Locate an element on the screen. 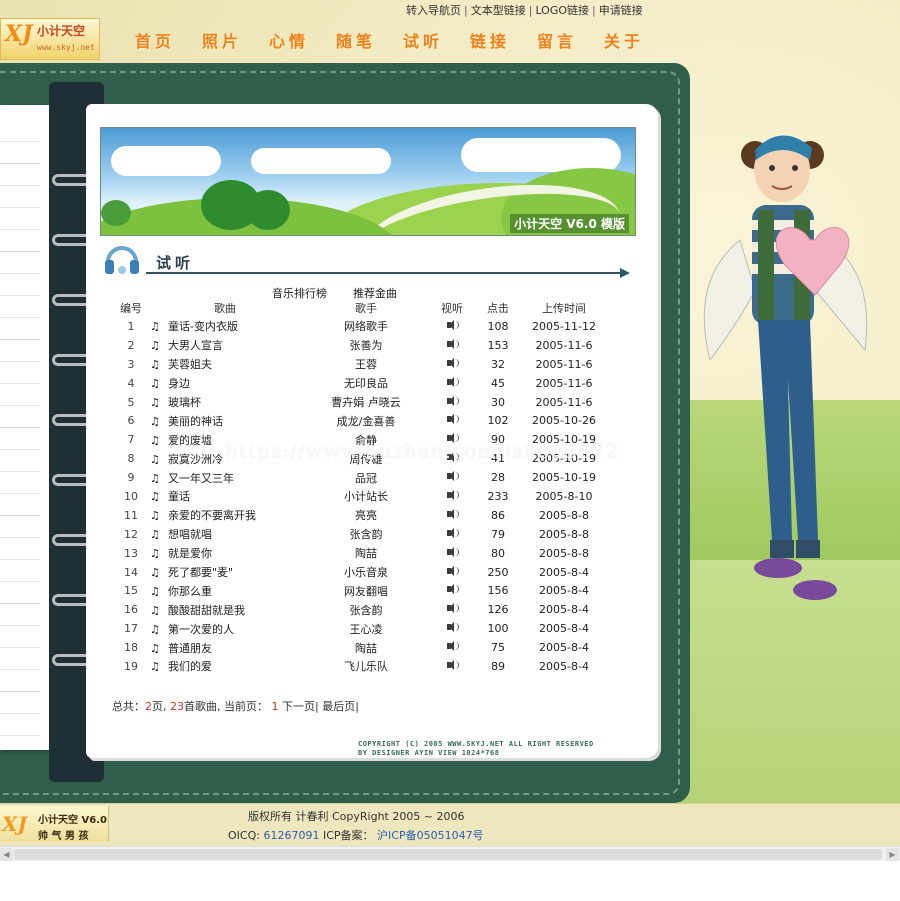 The width and height of the screenshot is (900, 901). song-number: 9 is located at coordinates (131, 478).